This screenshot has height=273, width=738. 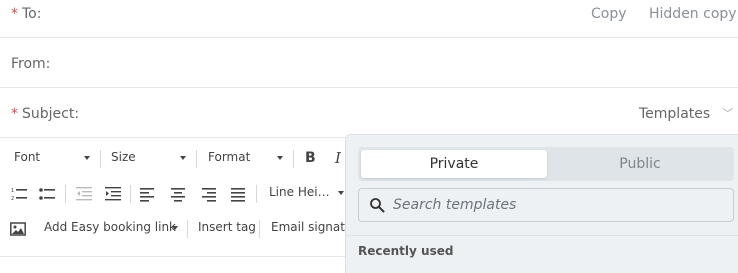 I want to click on indent-icon, so click(x=113, y=194).